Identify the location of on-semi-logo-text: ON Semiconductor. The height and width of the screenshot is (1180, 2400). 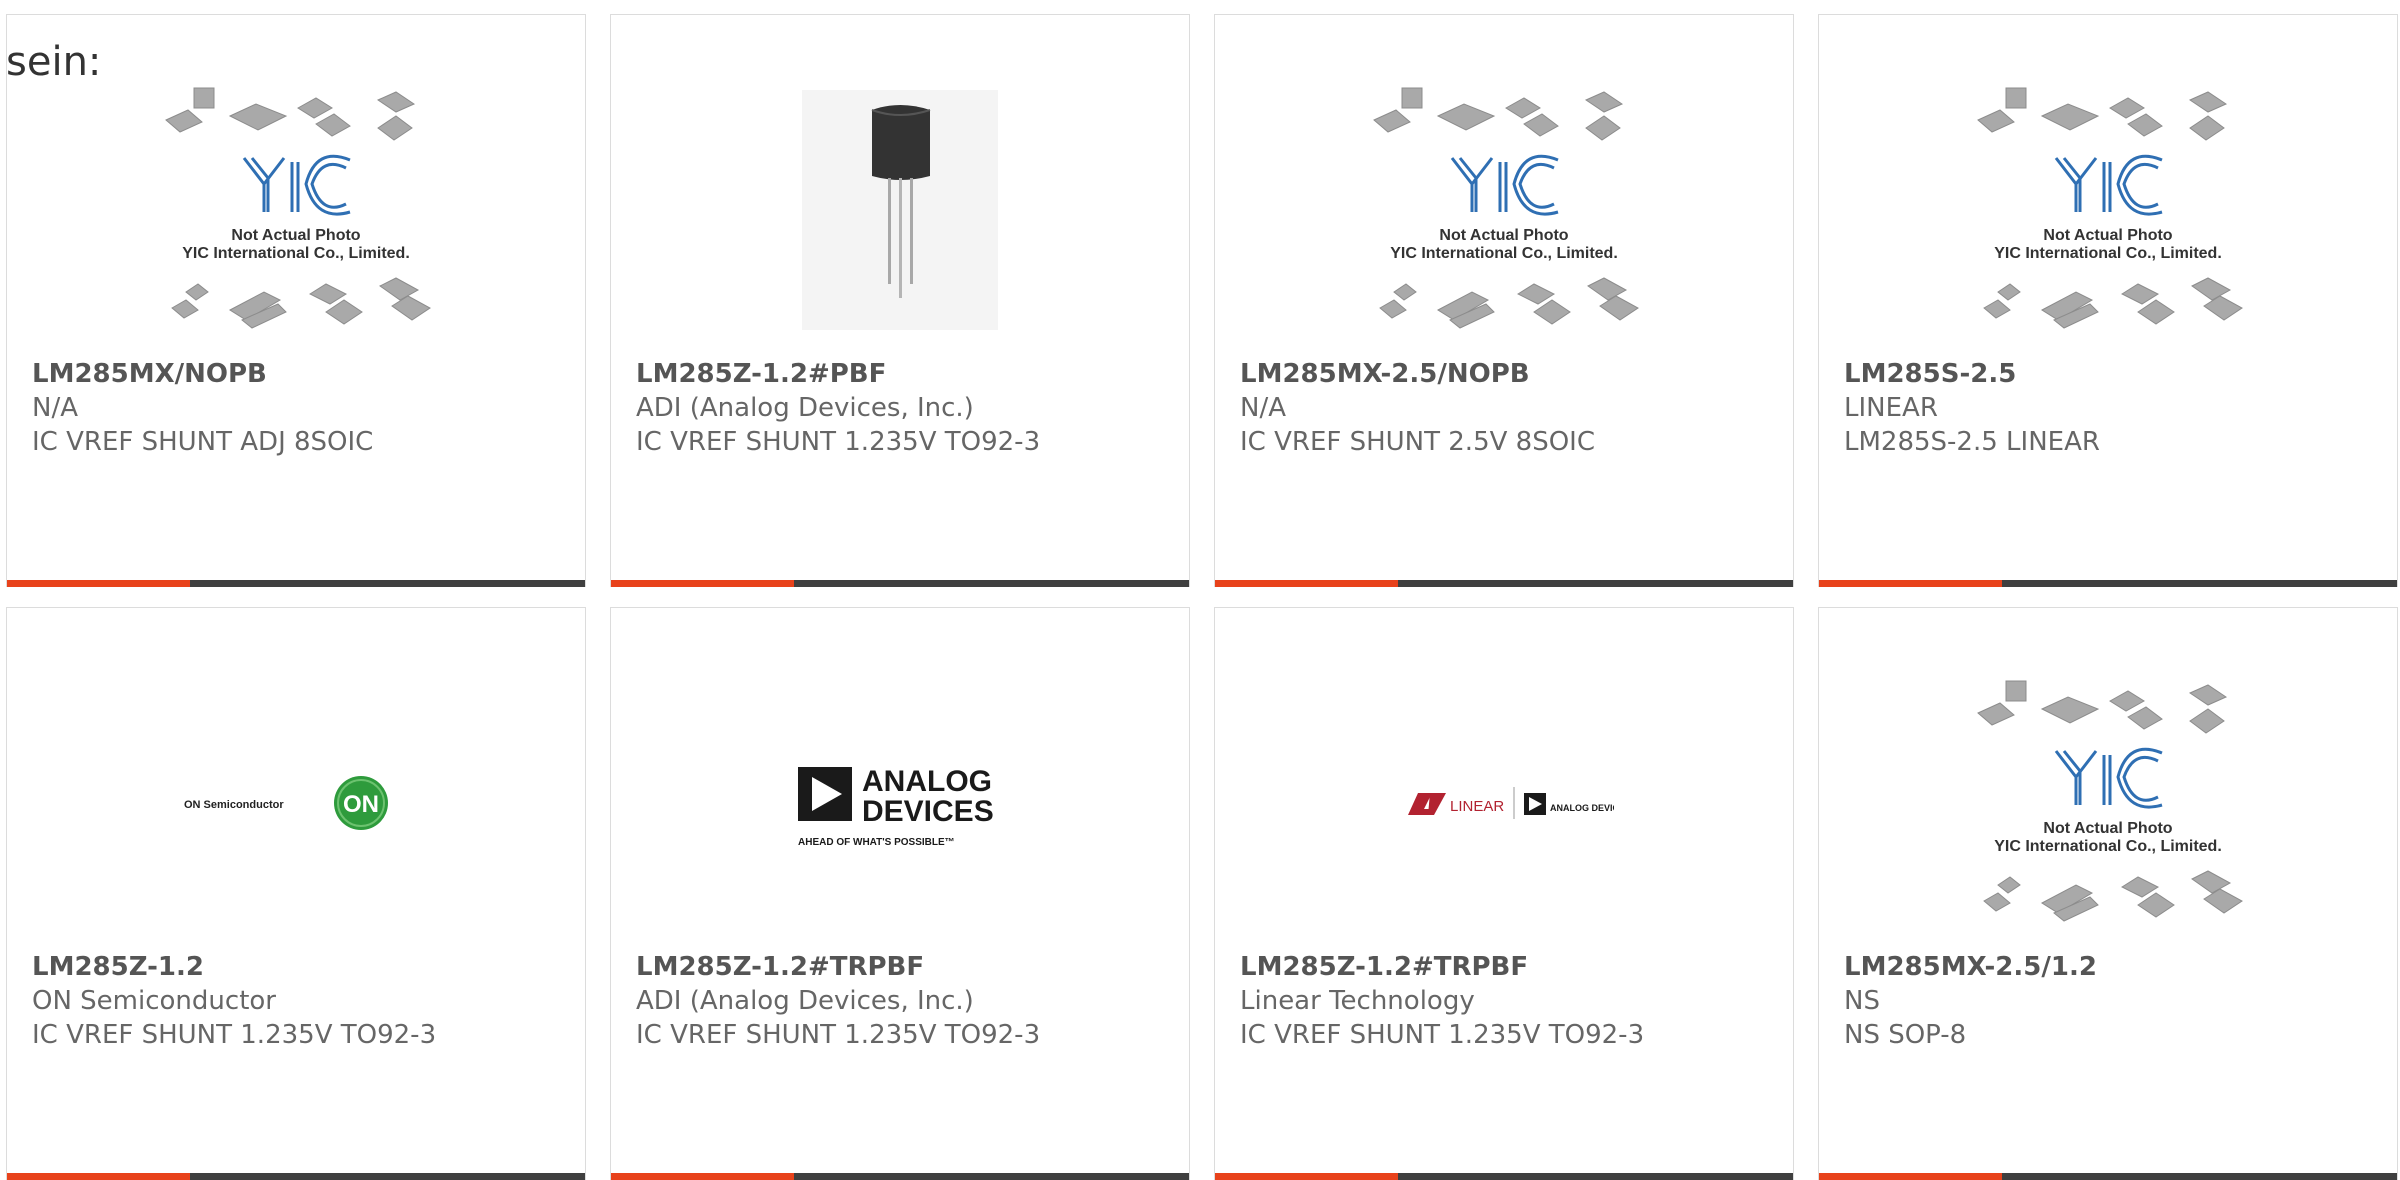
(234, 805).